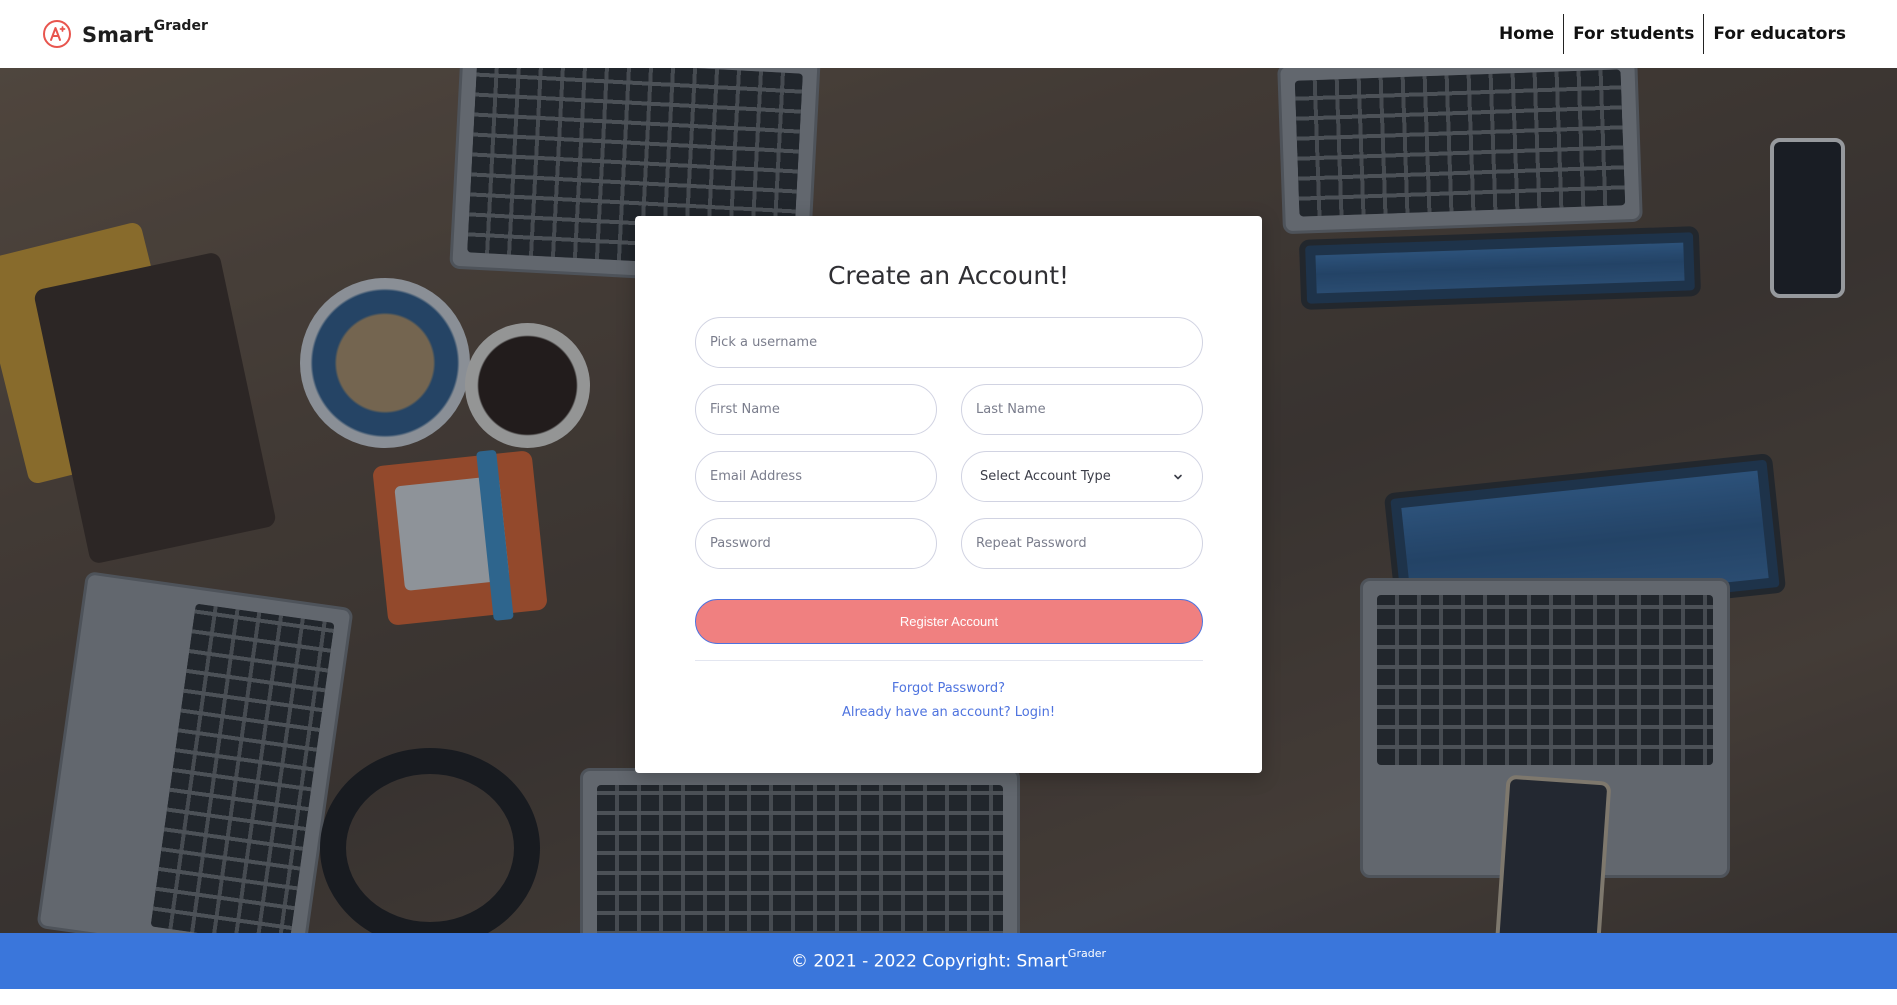 This screenshot has height=1005, width=1897. Describe the element at coordinates (816, 543) in the screenshot. I see `password-input: Password` at that location.